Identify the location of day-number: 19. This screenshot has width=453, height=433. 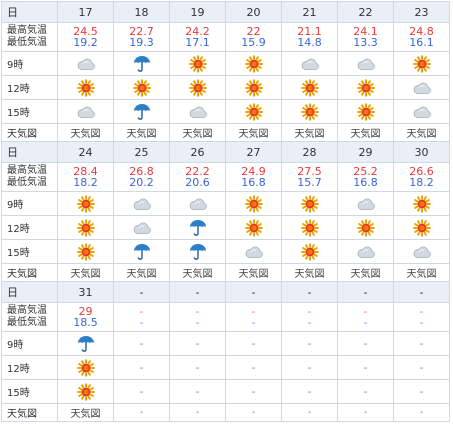
(197, 12).